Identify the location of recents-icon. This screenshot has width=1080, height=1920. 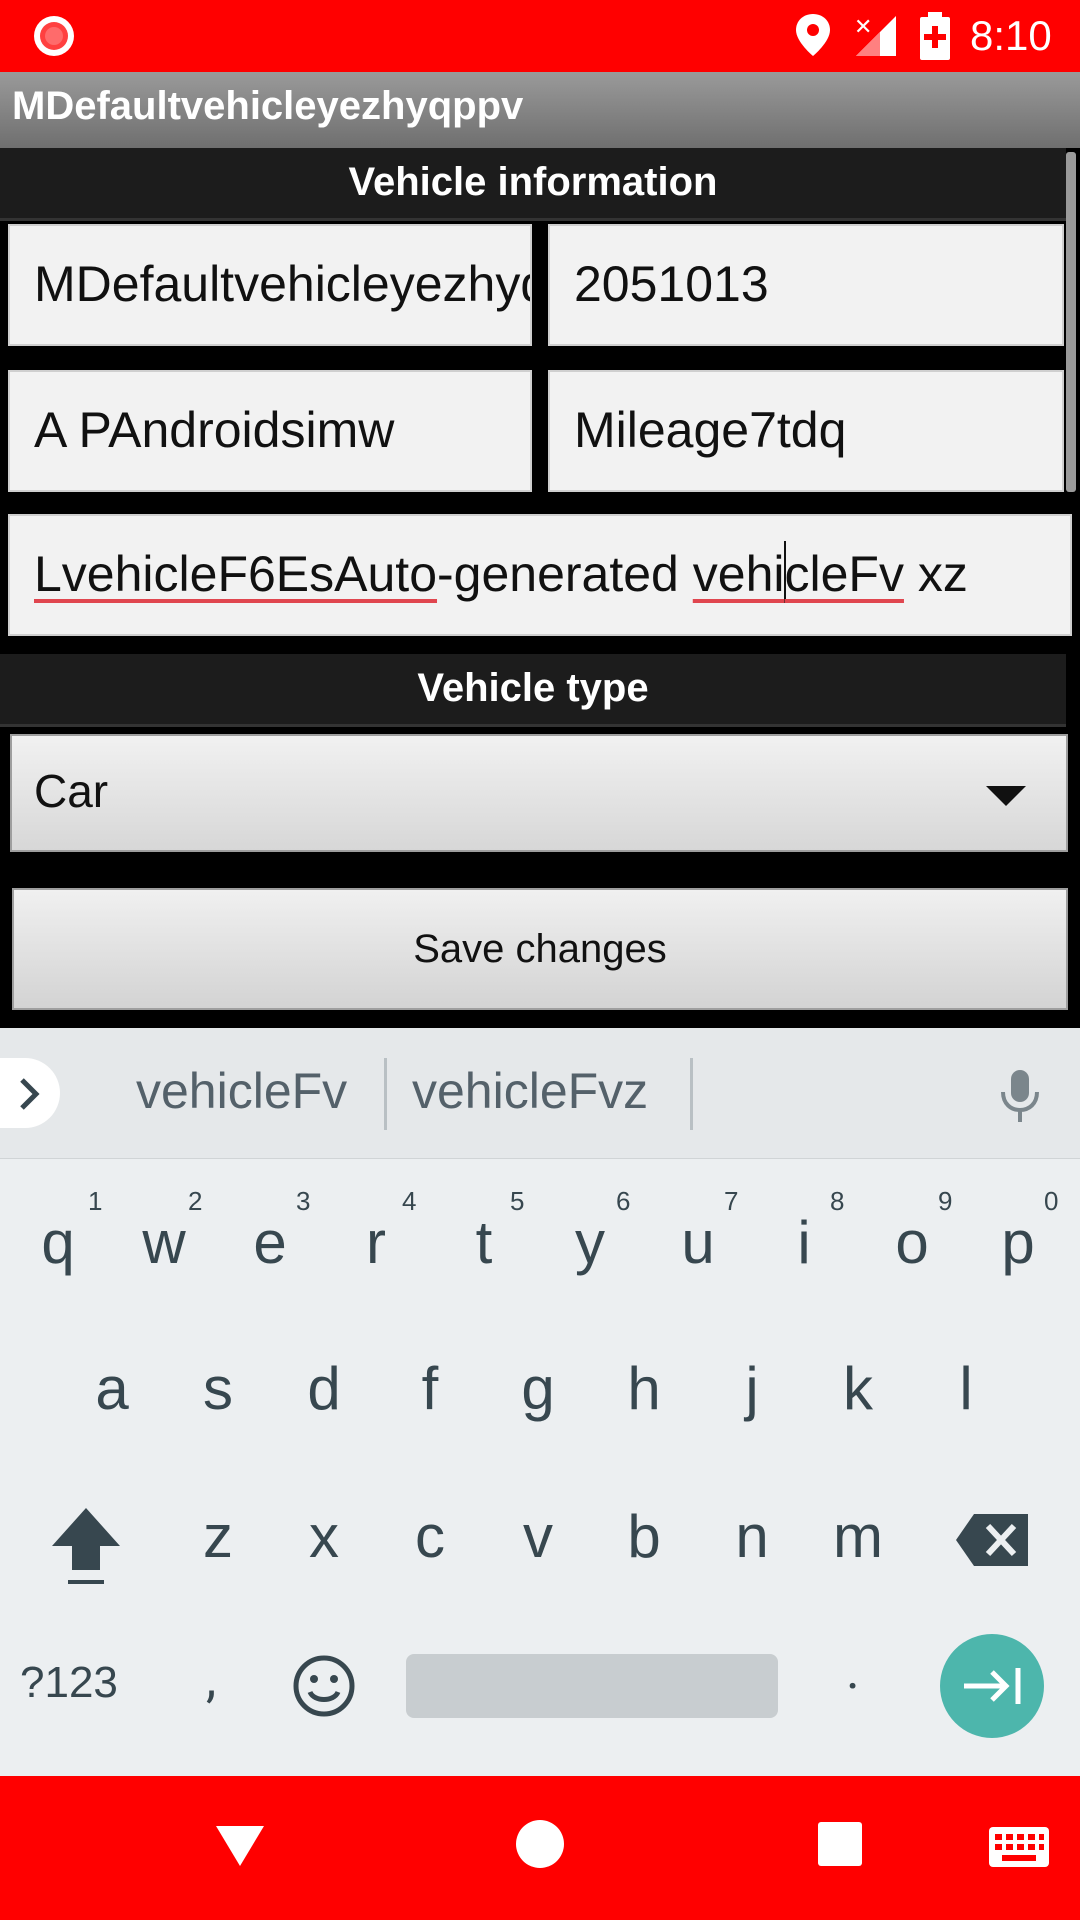
(840, 1844).